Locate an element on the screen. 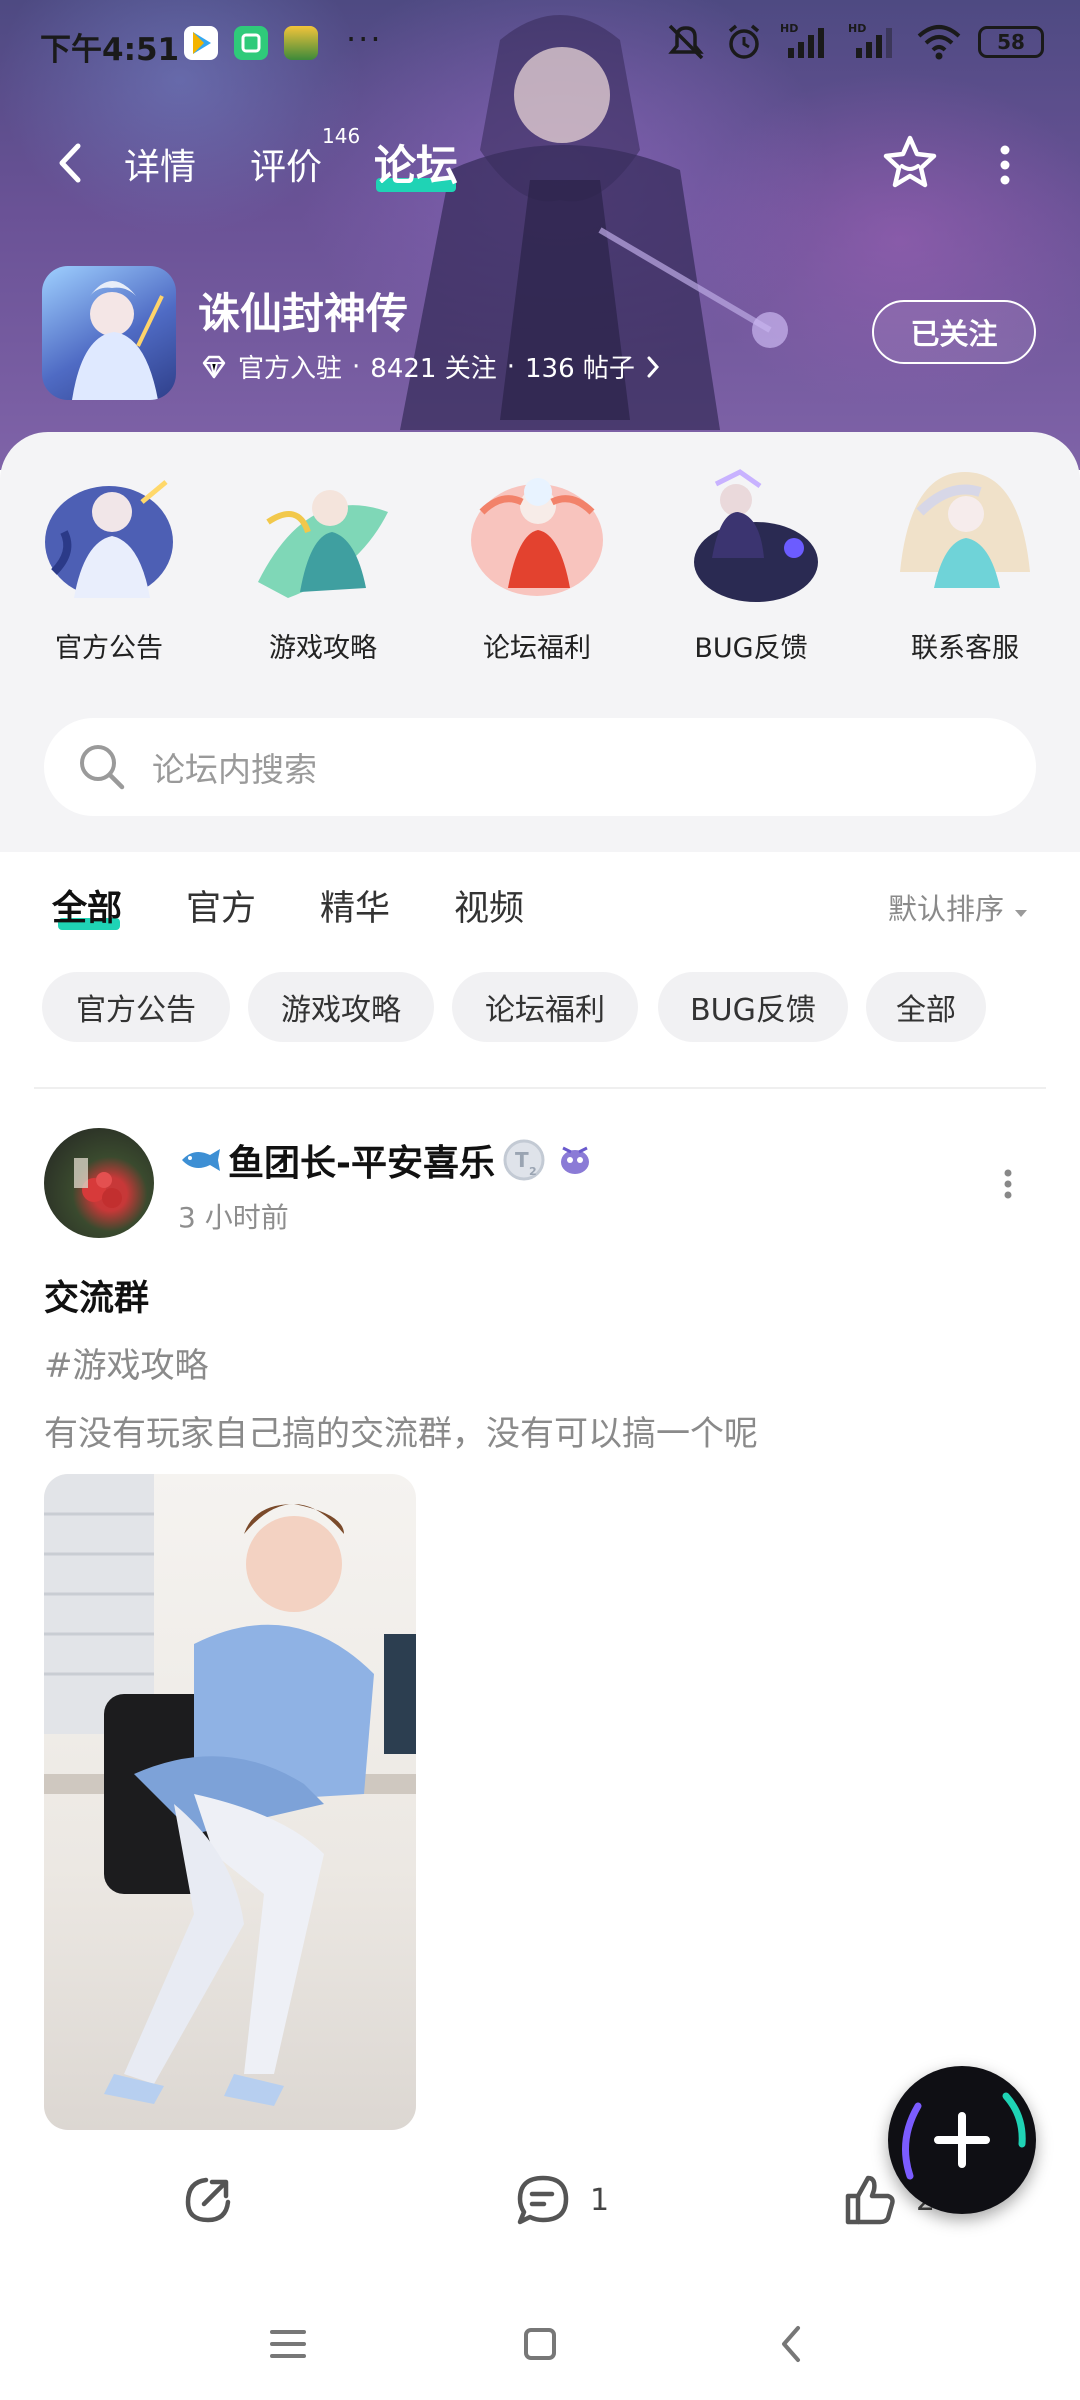 The image size is (1080, 2400). category-label: 联系客服 is located at coordinates (965, 648).